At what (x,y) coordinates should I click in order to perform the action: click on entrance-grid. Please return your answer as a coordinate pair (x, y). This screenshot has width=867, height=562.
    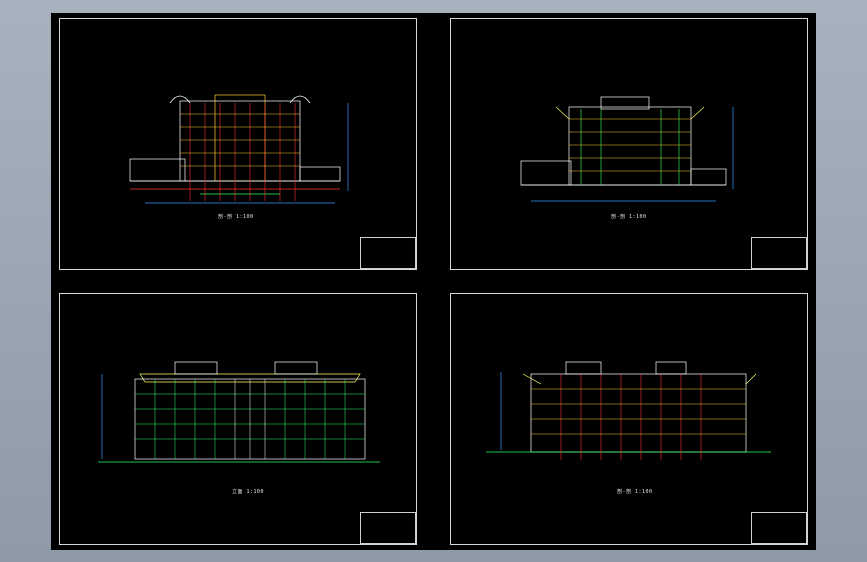
    Looking at the image, I should click on (250, 419).